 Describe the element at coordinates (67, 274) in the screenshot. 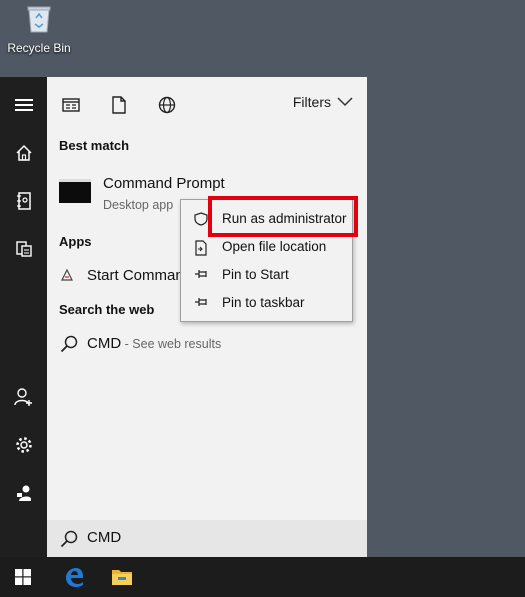

I see `ruby-app-icon` at that location.